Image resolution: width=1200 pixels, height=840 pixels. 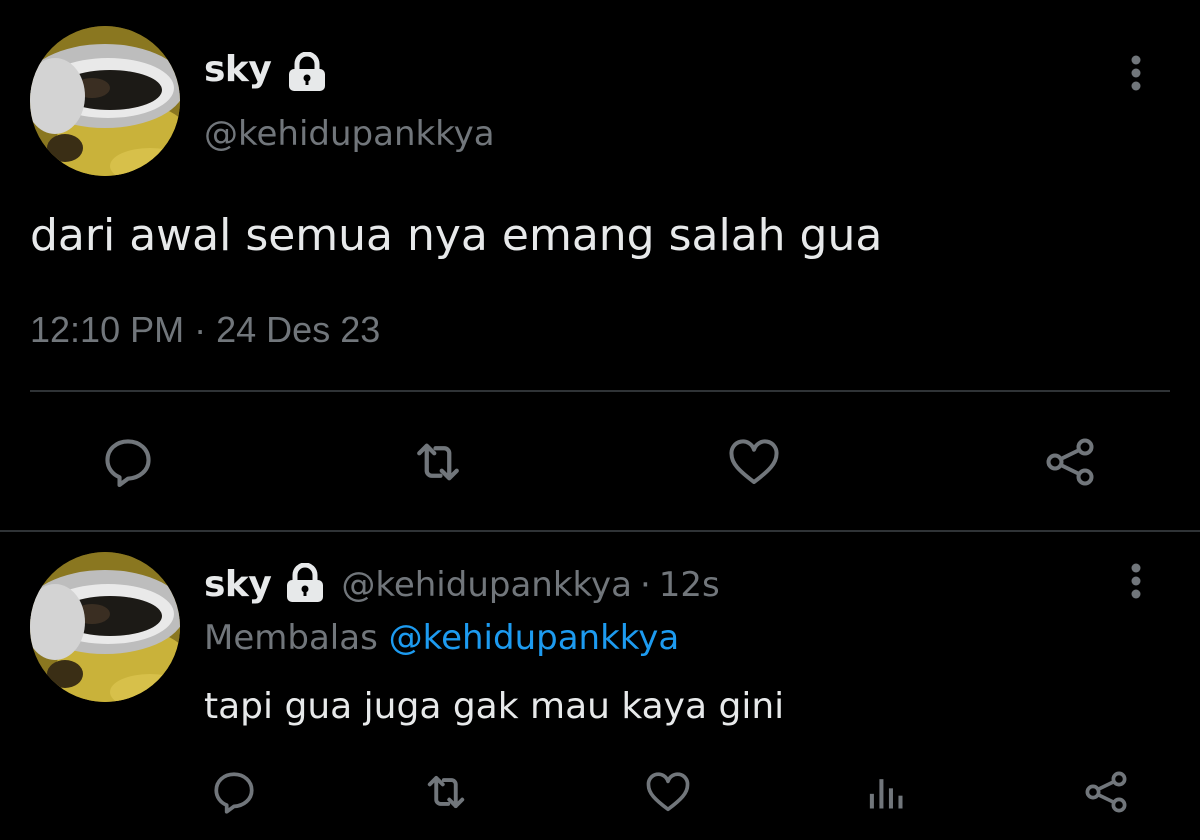 I want to click on reply-retweet-button, so click(x=446, y=792).